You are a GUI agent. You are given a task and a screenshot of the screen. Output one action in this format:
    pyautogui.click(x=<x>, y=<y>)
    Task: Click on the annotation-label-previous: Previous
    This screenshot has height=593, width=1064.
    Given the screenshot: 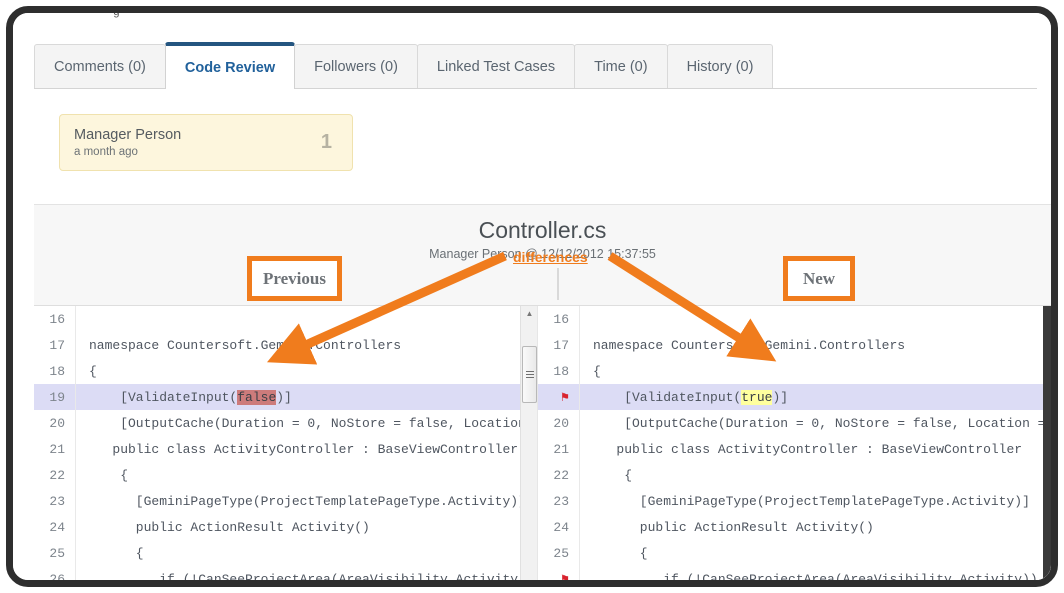 What is the action you would take?
    pyautogui.click(x=294, y=278)
    